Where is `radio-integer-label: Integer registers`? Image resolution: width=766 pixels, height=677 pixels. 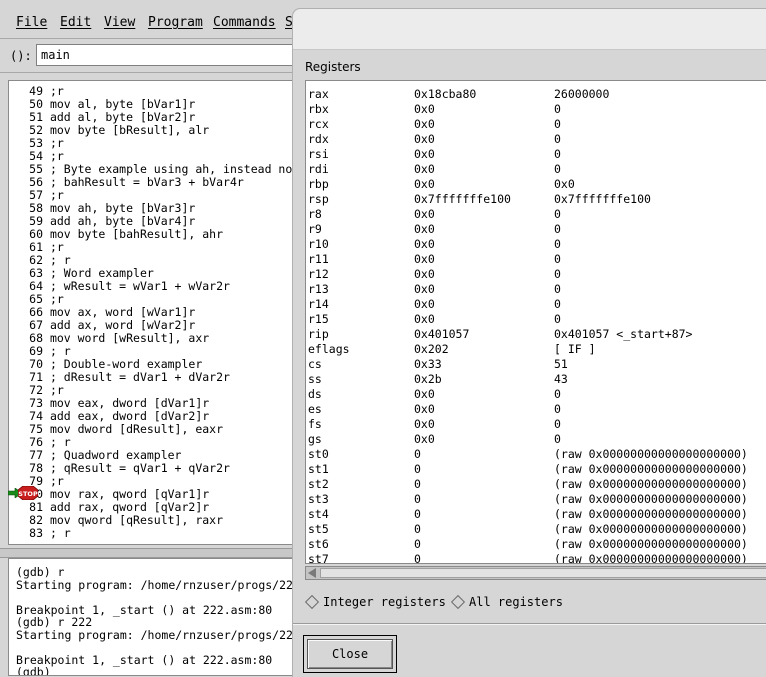 radio-integer-label: Integer registers is located at coordinates (384, 602).